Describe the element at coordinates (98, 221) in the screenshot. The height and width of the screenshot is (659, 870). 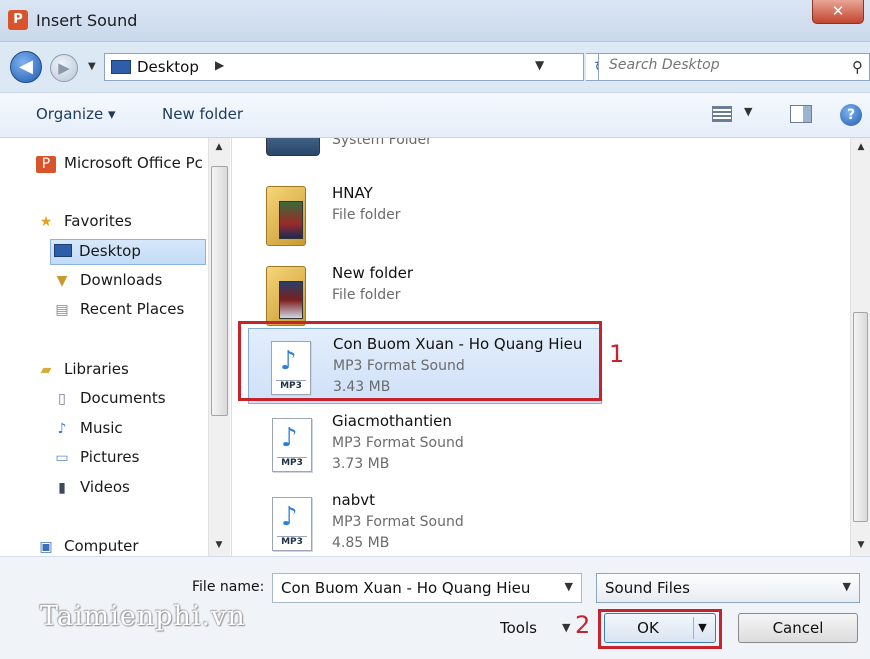
I see `sidebar-item-label: Favorites` at that location.